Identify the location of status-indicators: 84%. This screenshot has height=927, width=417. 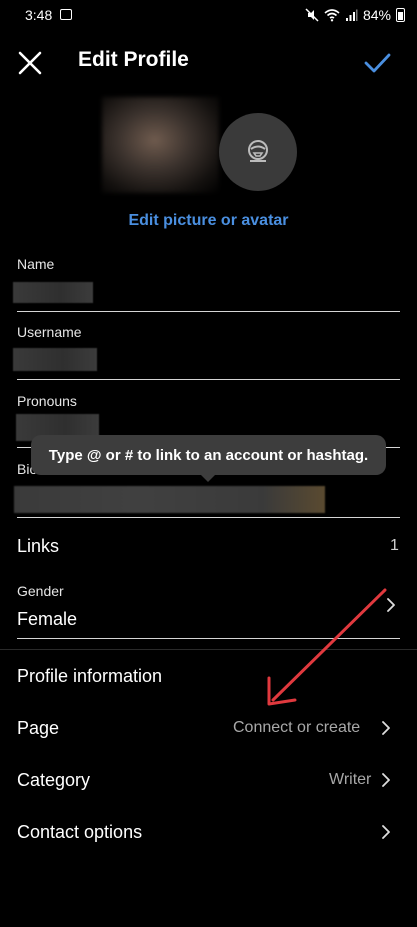
(355, 15).